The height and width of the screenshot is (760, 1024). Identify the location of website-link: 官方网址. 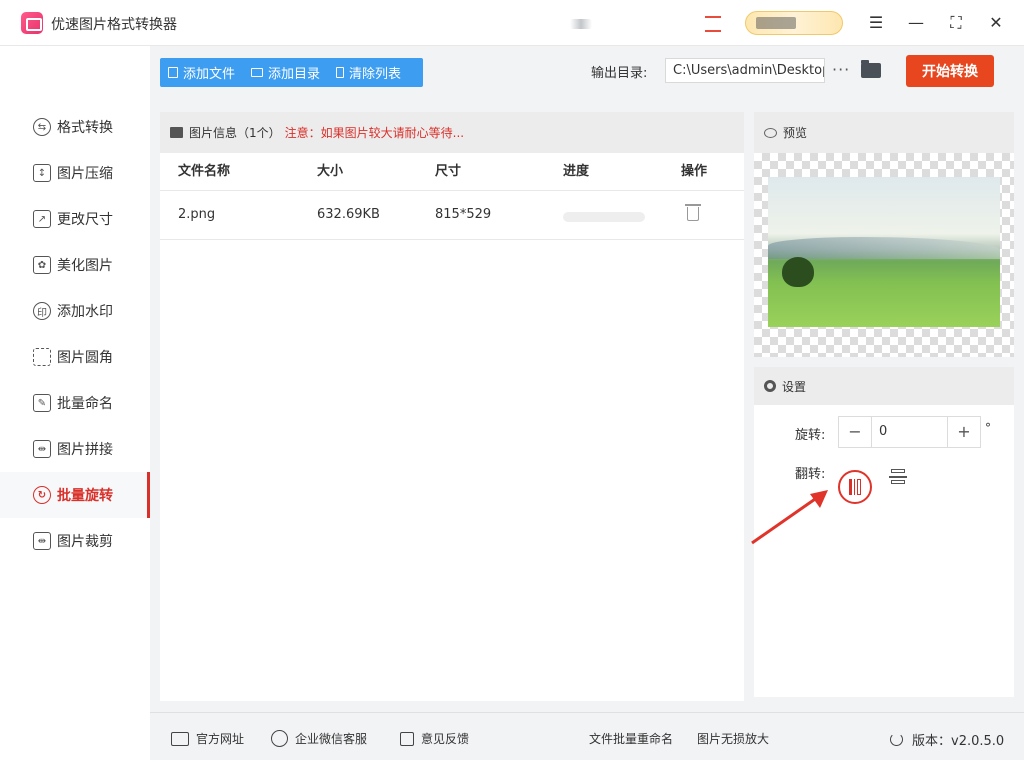
(207, 738).